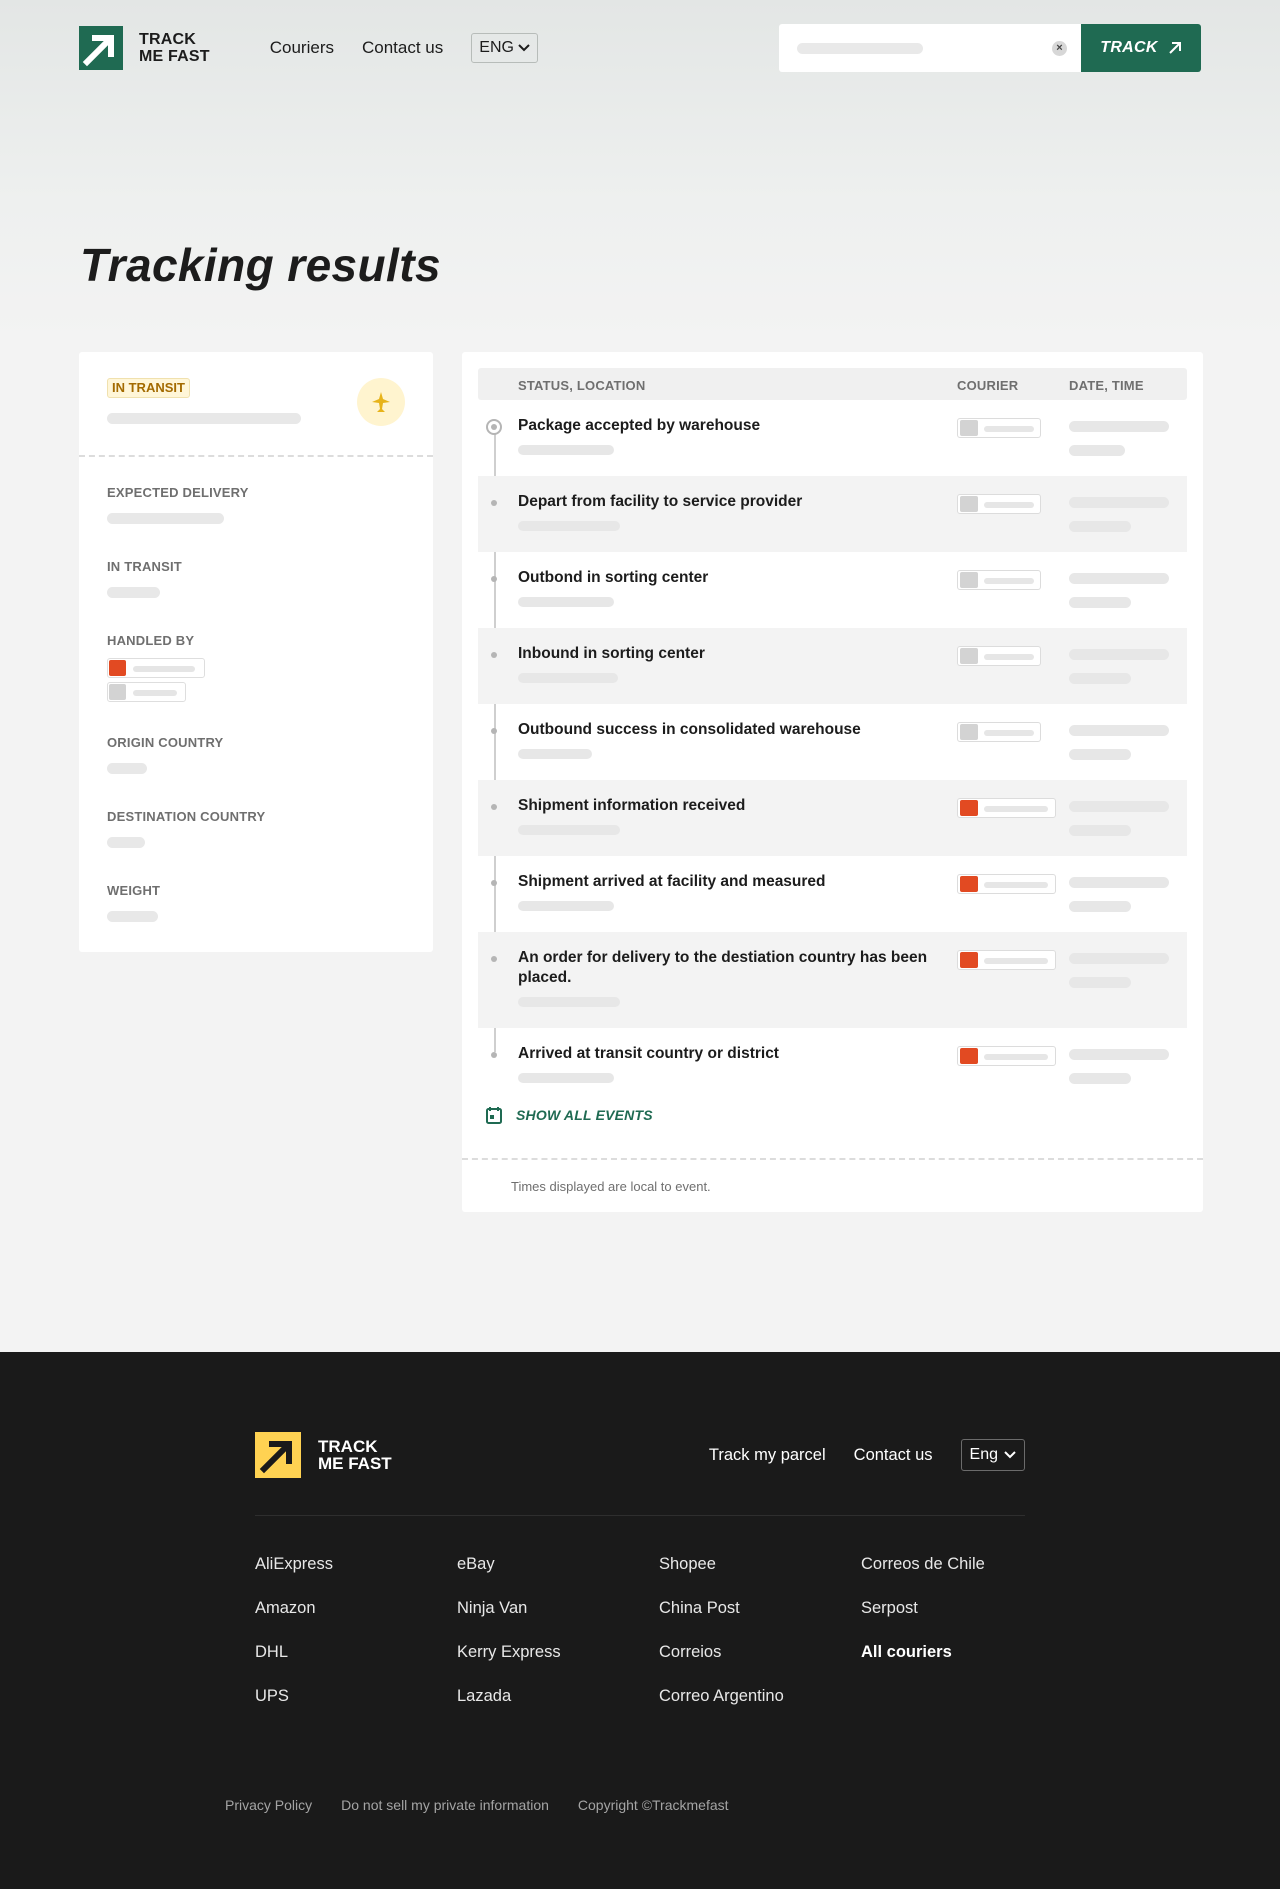 Image resolution: width=1280 pixels, height=1889 pixels. Describe the element at coordinates (558, 1620) in the screenshot. I see `footer-link: Ninja Van` at that location.